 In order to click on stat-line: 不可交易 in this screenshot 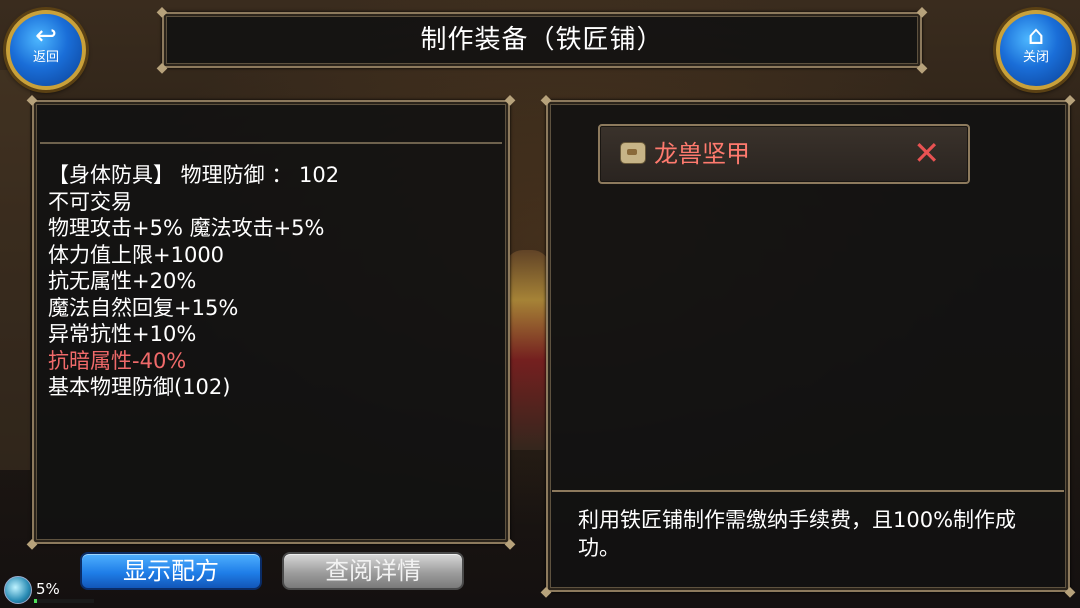, I will do `click(90, 201)`.